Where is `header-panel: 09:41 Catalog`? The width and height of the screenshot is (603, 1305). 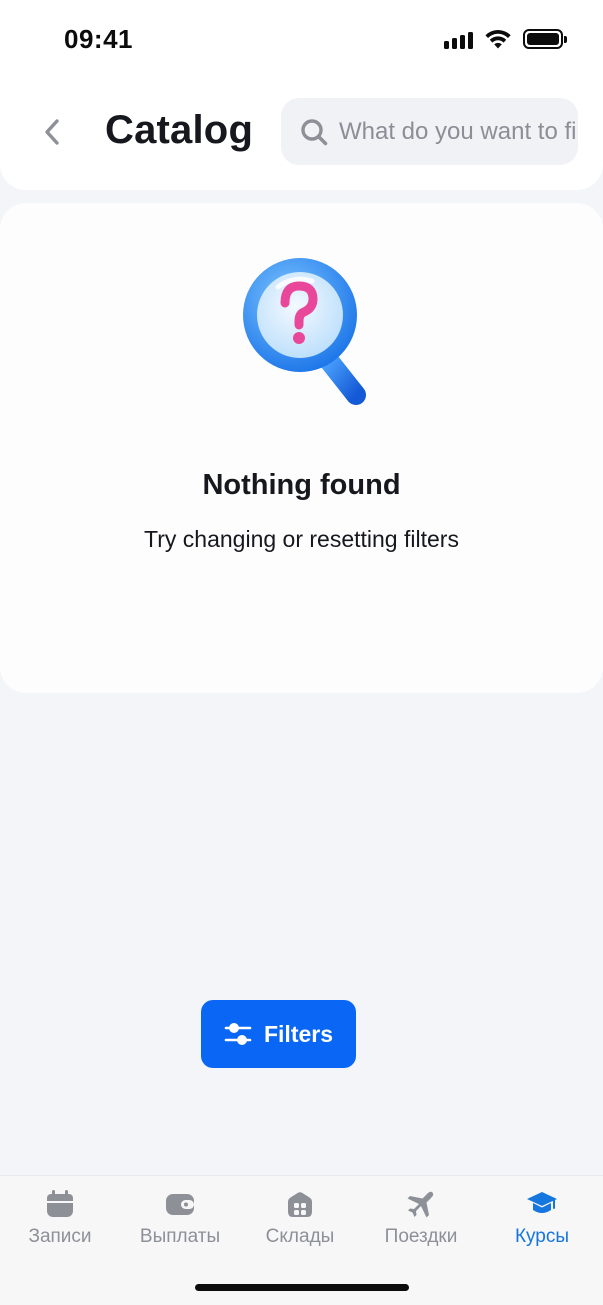
header-panel: 09:41 Catalog is located at coordinates (301, 95).